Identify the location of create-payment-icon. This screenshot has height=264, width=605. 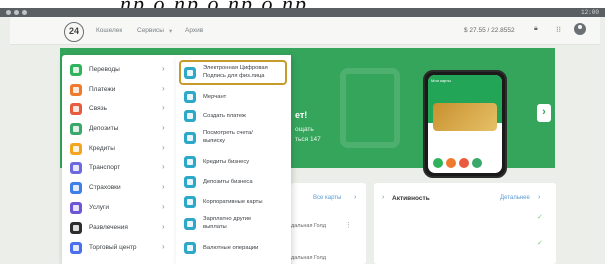
(190, 116).